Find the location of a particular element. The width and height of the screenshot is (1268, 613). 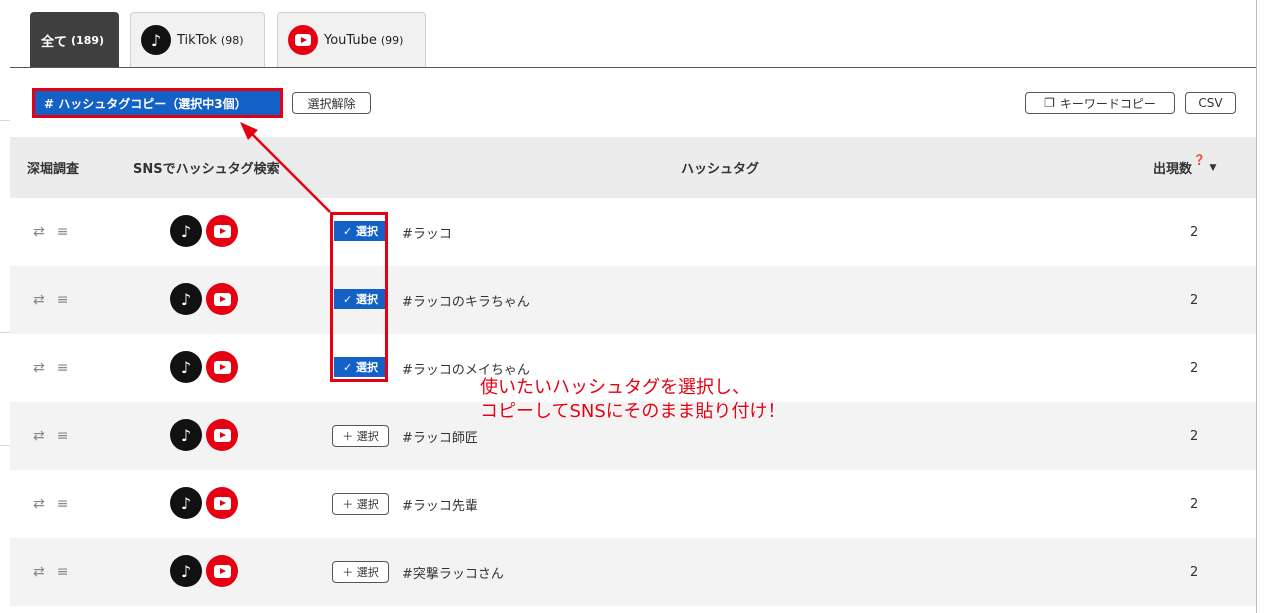

annotation-arrow is located at coordinates (285, 167).